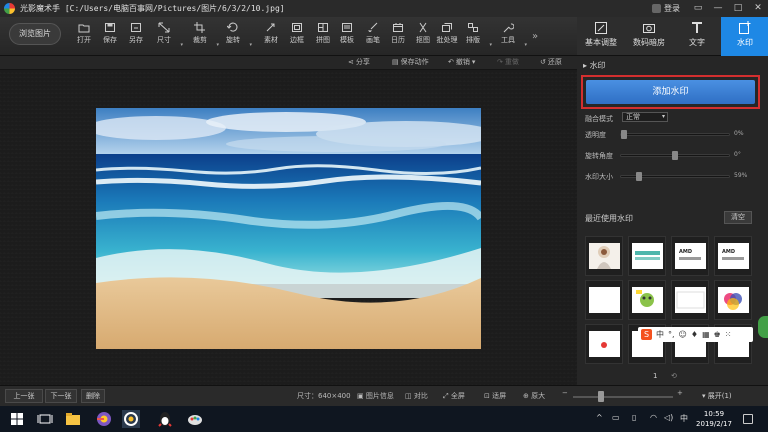  I want to click on undo-label: 撤销, so click(462, 62).